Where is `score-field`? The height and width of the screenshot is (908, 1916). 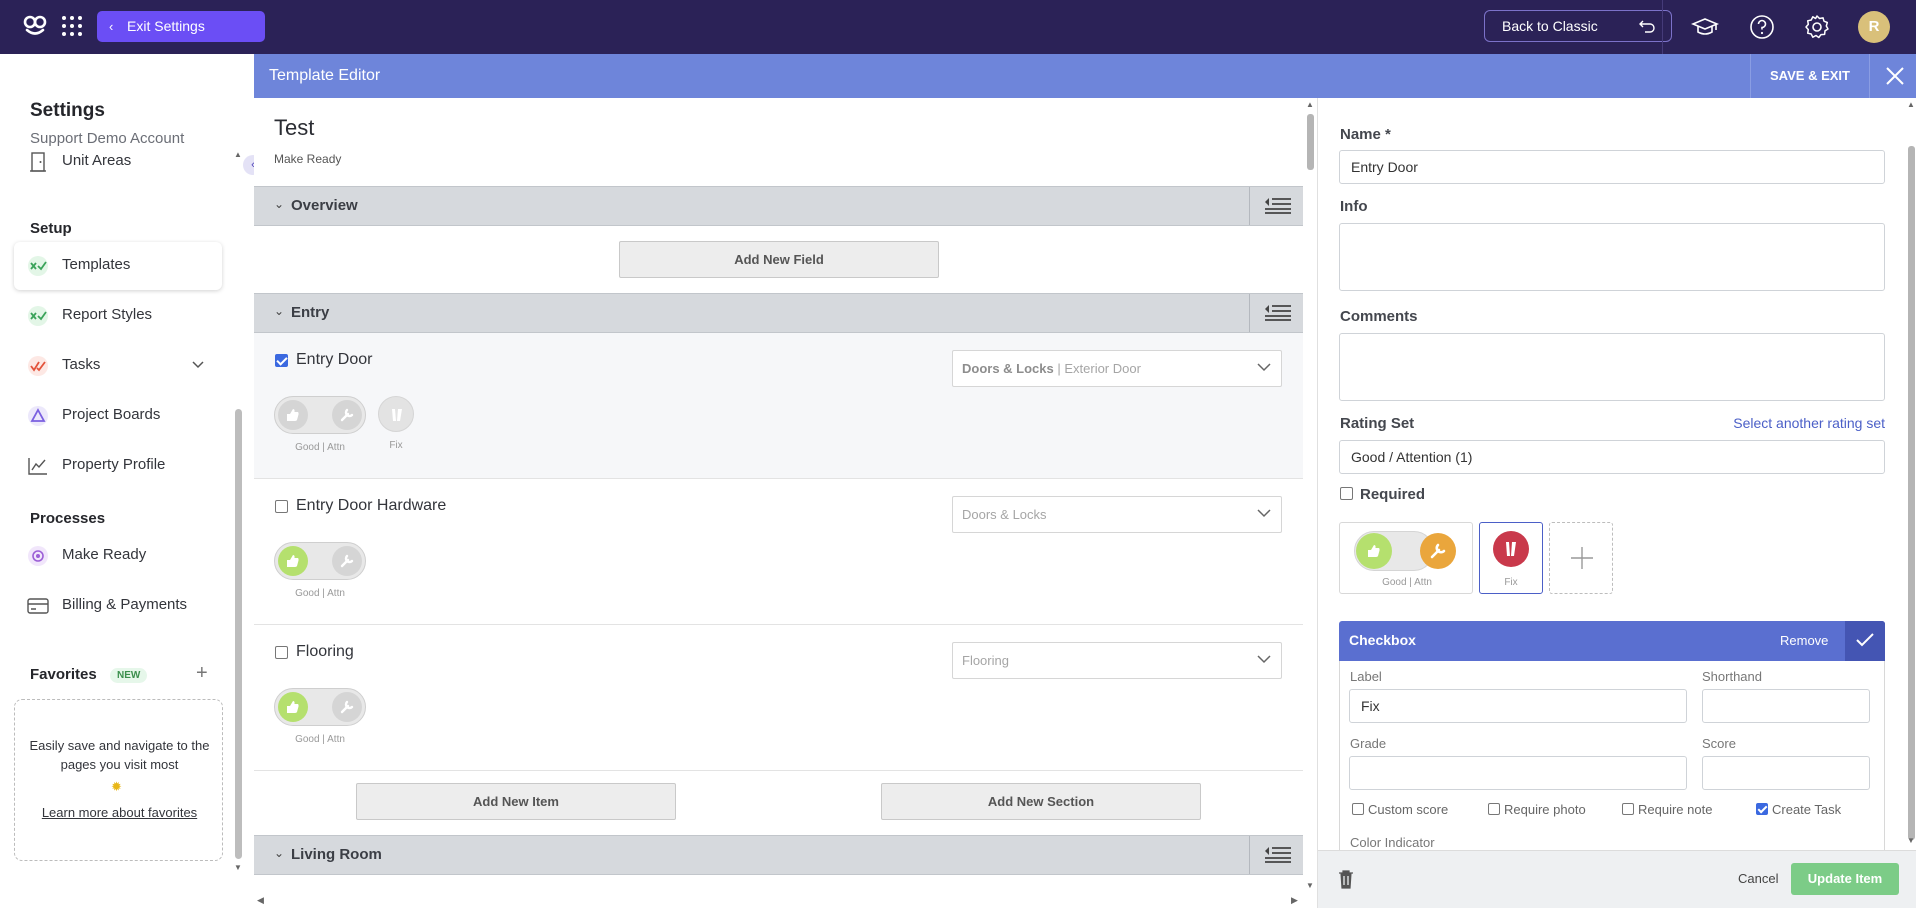 score-field is located at coordinates (1786, 773).